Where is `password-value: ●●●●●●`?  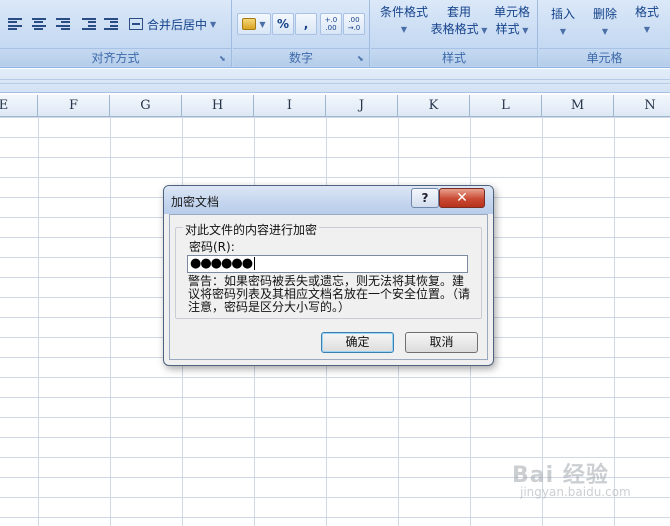
password-value: ●●●●●● is located at coordinates (221, 263).